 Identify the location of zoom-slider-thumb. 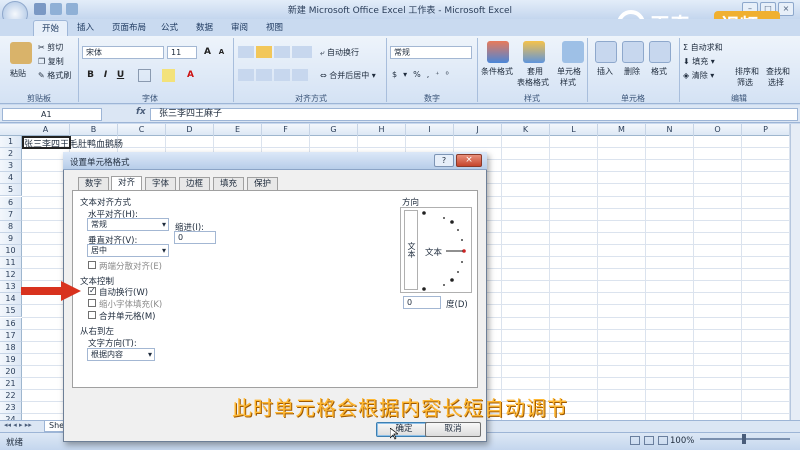
(744, 439).